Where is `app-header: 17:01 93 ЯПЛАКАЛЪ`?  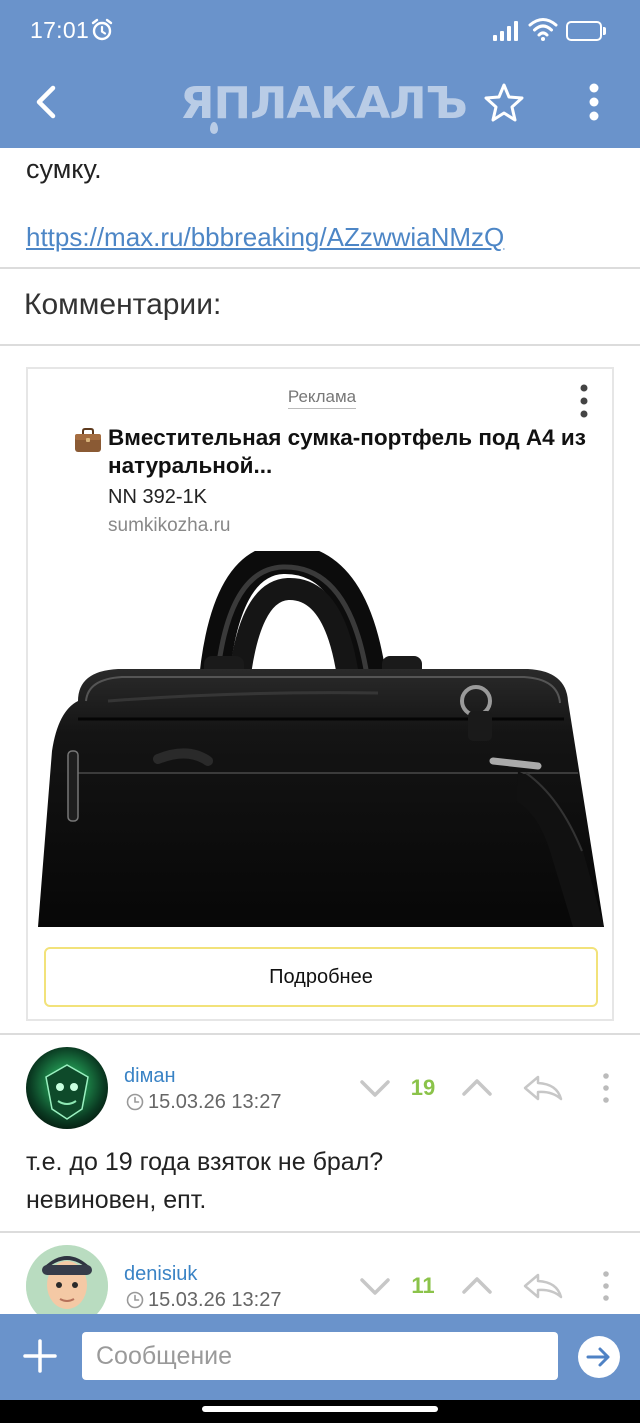 app-header: 17:01 93 ЯПЛАКАЛЪ is located at coordinates (320, 74).